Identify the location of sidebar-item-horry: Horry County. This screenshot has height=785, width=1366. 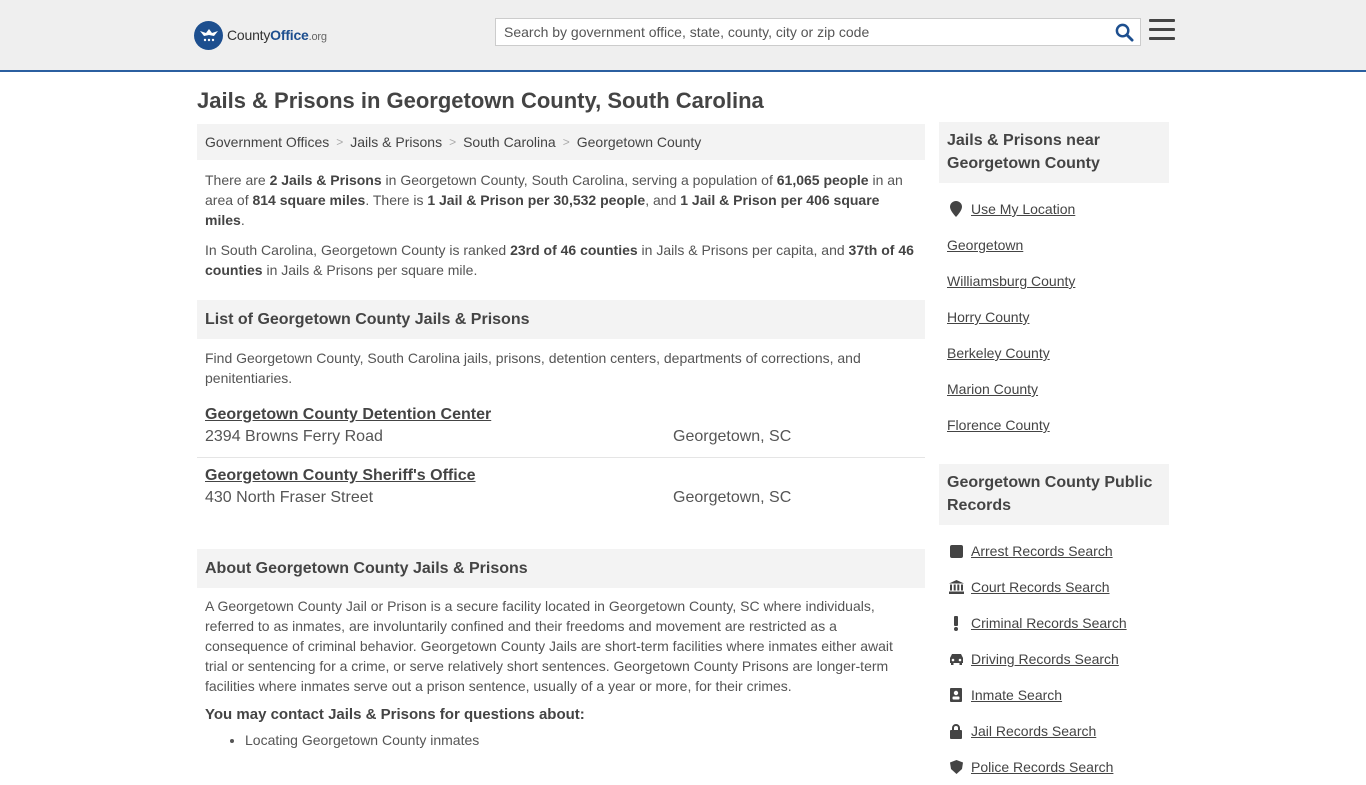
(1054, 317).